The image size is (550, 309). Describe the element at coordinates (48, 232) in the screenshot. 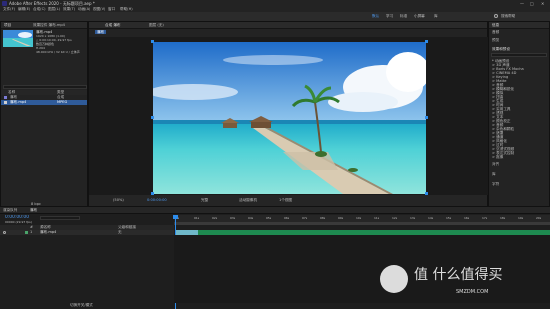

I see `layer-name: 瀑布.mp4` at that location.